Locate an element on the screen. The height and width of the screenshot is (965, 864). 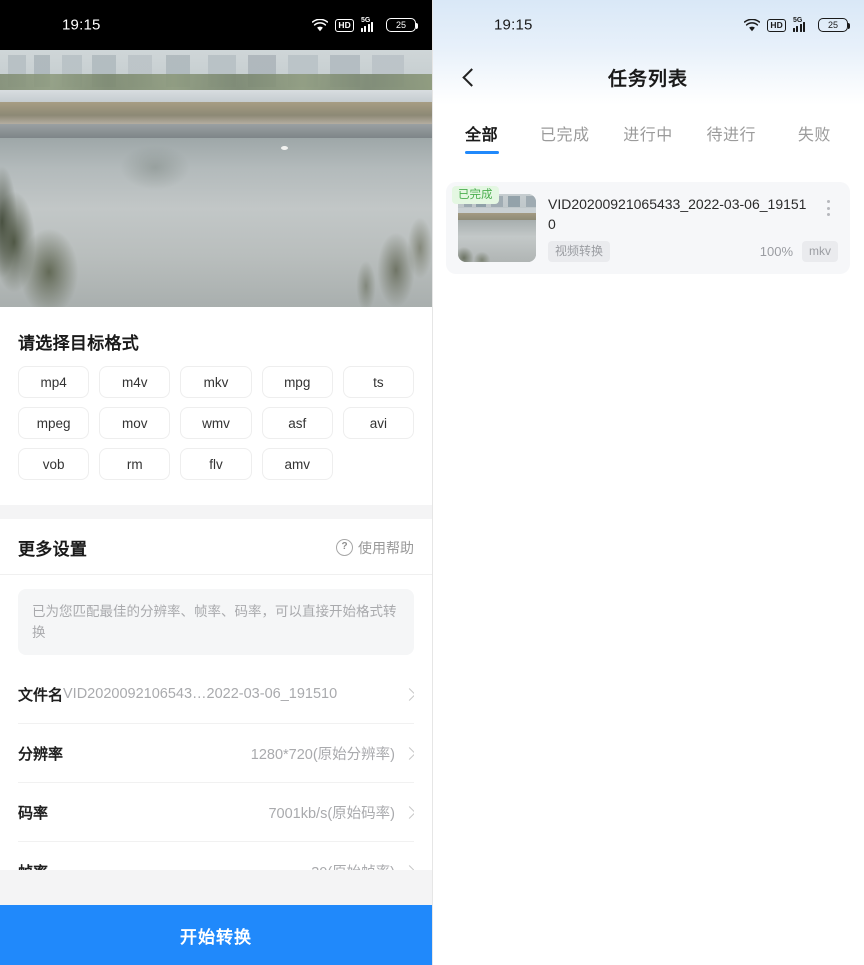
tab-failed: 失败 is located at coordinates (814, 132).